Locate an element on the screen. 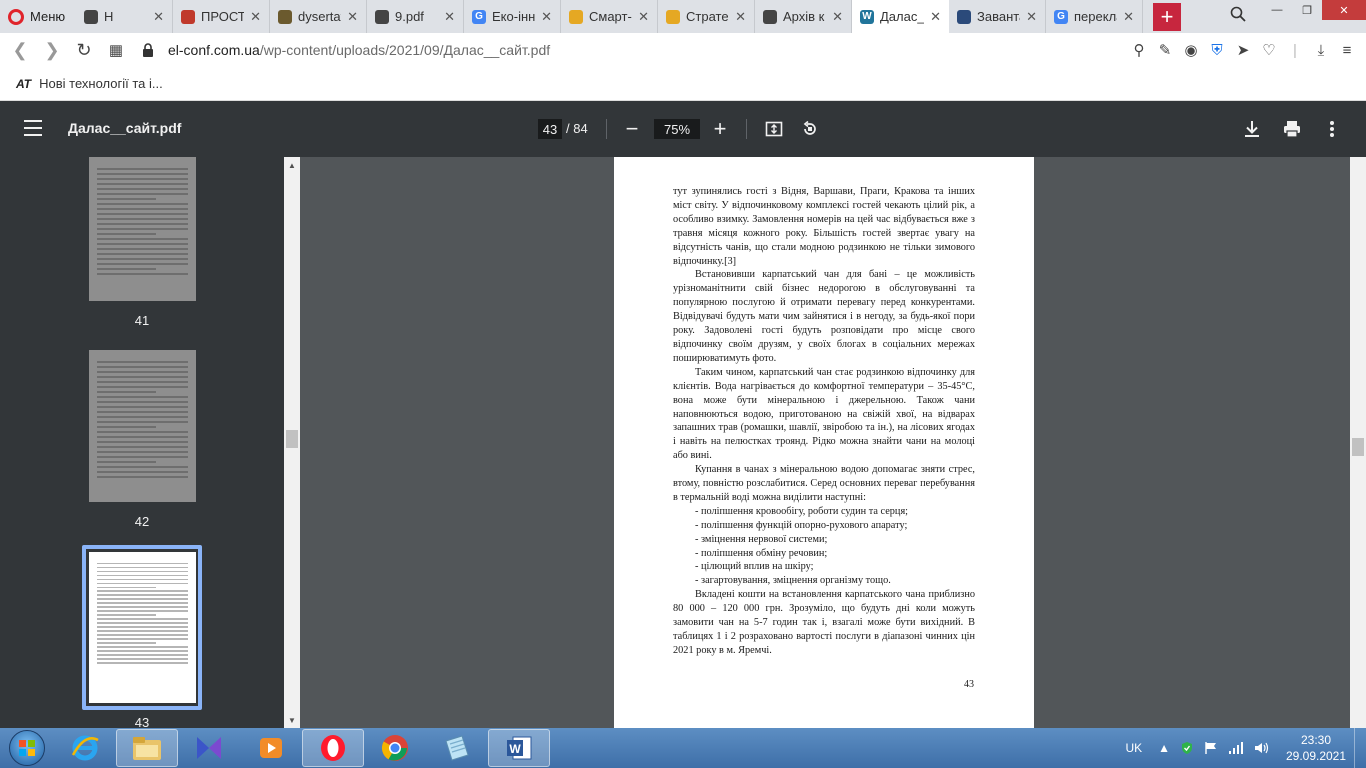 This screenshot has width=1366, height=768. browser-tab: Страте ✕ is located at coordinates (706, 16).